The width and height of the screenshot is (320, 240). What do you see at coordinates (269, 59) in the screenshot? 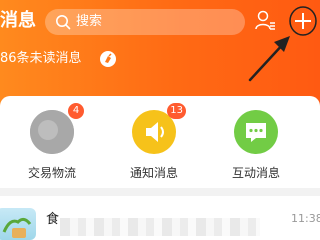
I see `annotation-arrow` at bounding box center [269, 59].